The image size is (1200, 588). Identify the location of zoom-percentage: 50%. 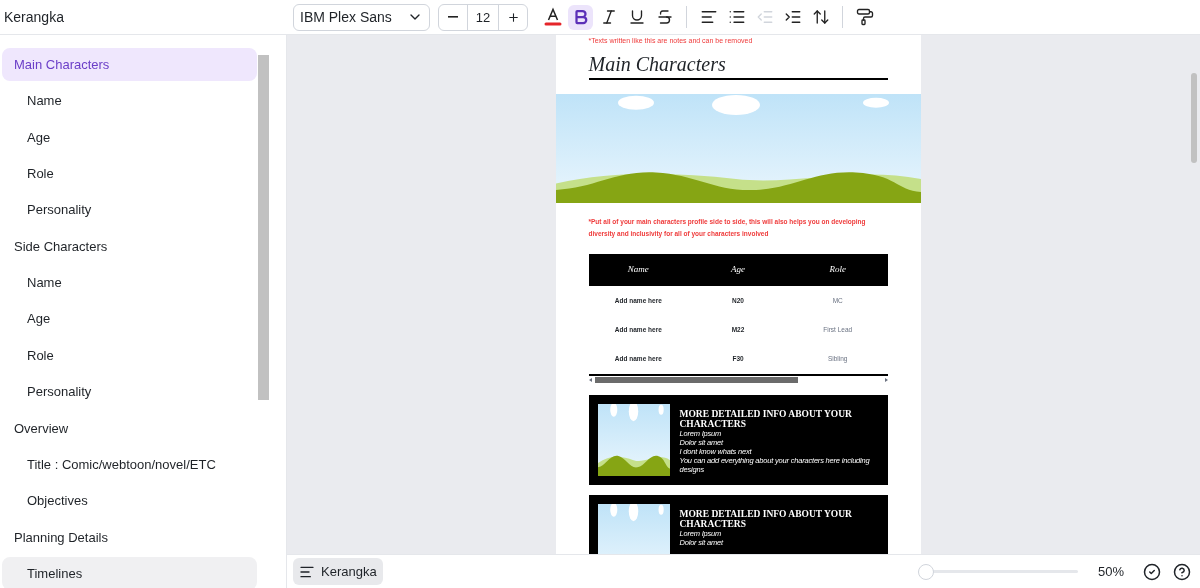
(1112, 571).